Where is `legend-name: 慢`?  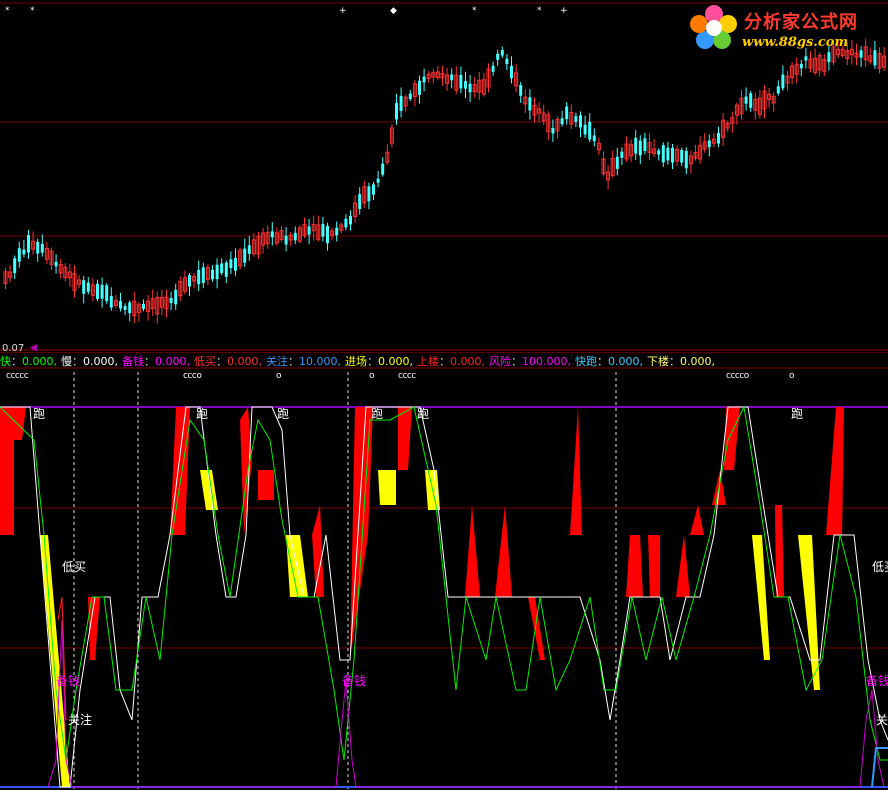
legend-name: 慢 is located at coordinates (66, 361).